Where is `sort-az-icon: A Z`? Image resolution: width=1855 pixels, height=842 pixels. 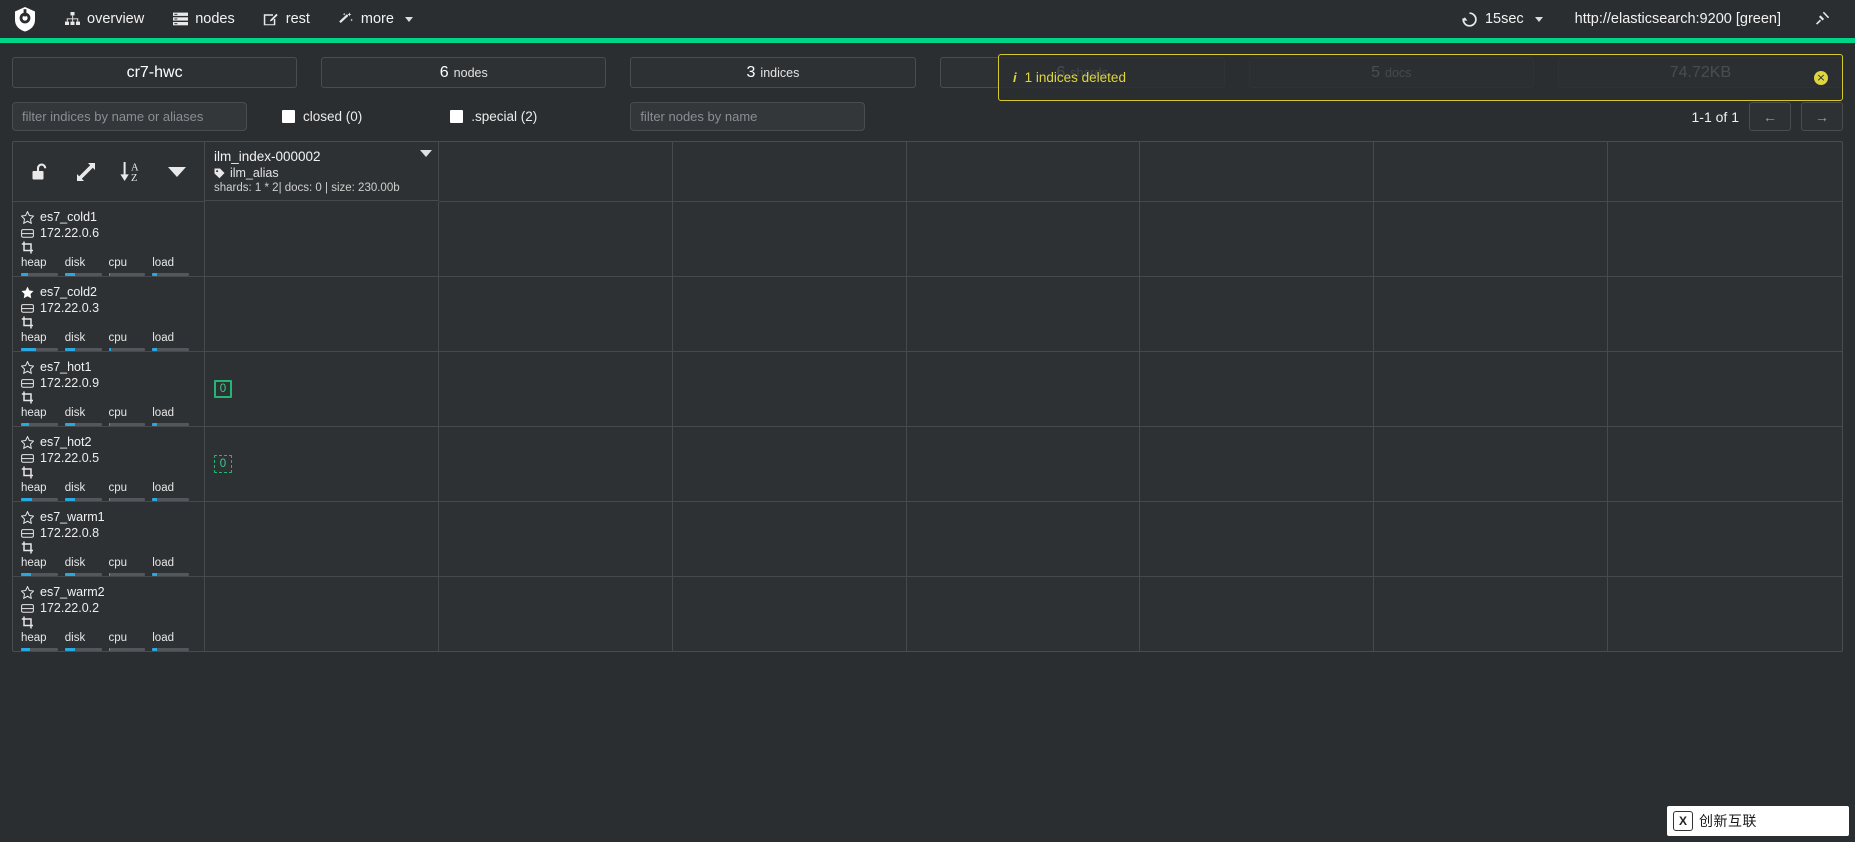 sort-az-icon: A Z is located at coordinates (132, 171).